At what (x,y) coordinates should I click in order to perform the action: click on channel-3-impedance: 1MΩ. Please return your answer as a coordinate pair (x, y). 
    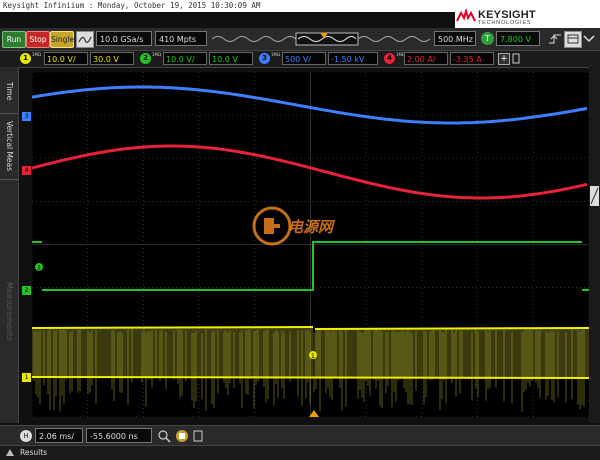
    Looking at the image, I should click on (276, 54).